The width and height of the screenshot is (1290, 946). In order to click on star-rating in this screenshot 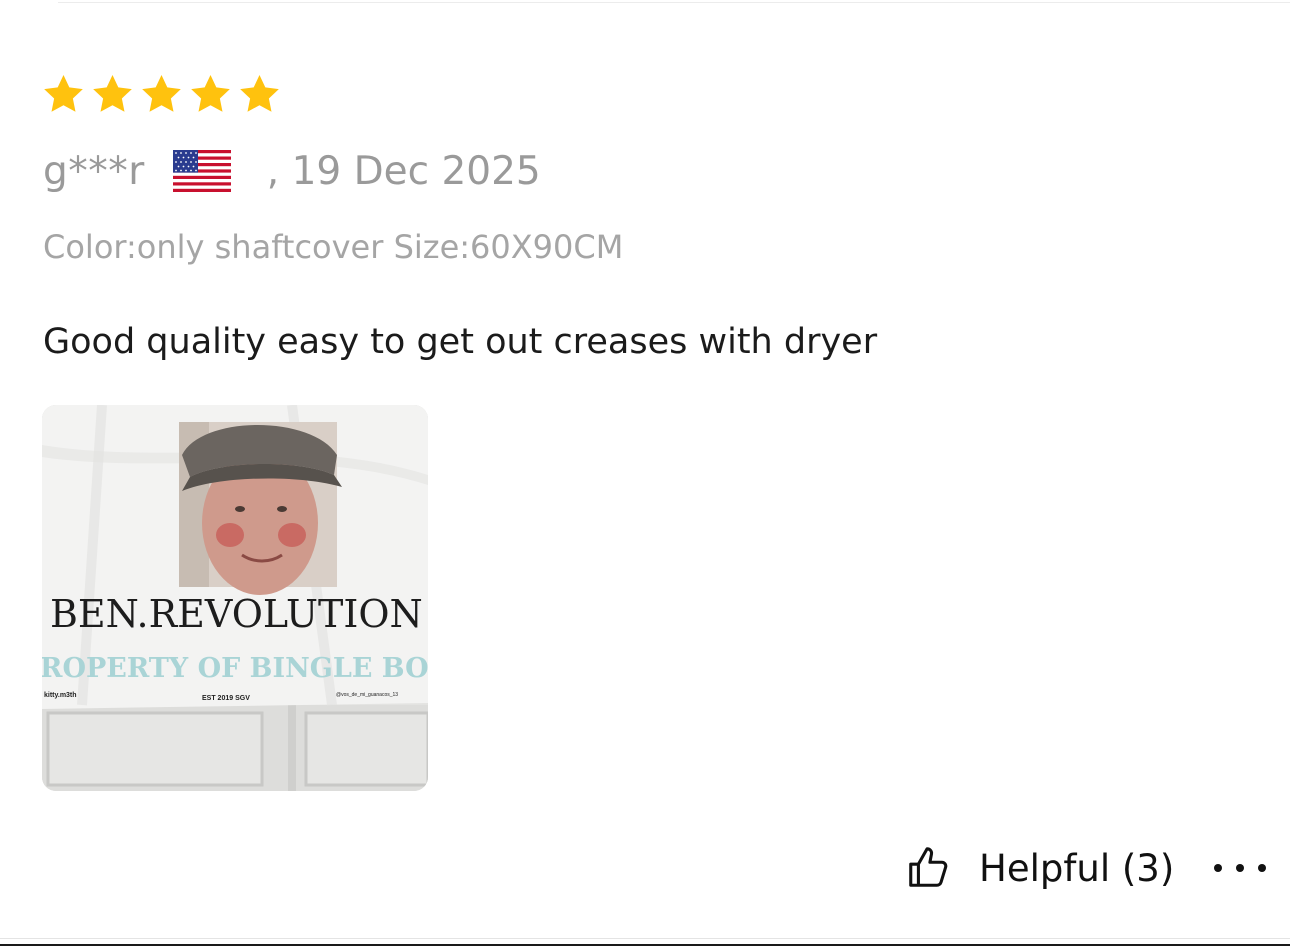, I will do `click(161, 94)`.